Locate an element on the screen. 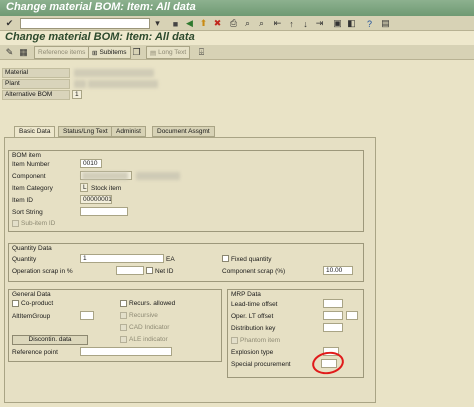 The width and height of the screenshot is (474, 407). save-icon: ■ is located at coordinates (175, 23).